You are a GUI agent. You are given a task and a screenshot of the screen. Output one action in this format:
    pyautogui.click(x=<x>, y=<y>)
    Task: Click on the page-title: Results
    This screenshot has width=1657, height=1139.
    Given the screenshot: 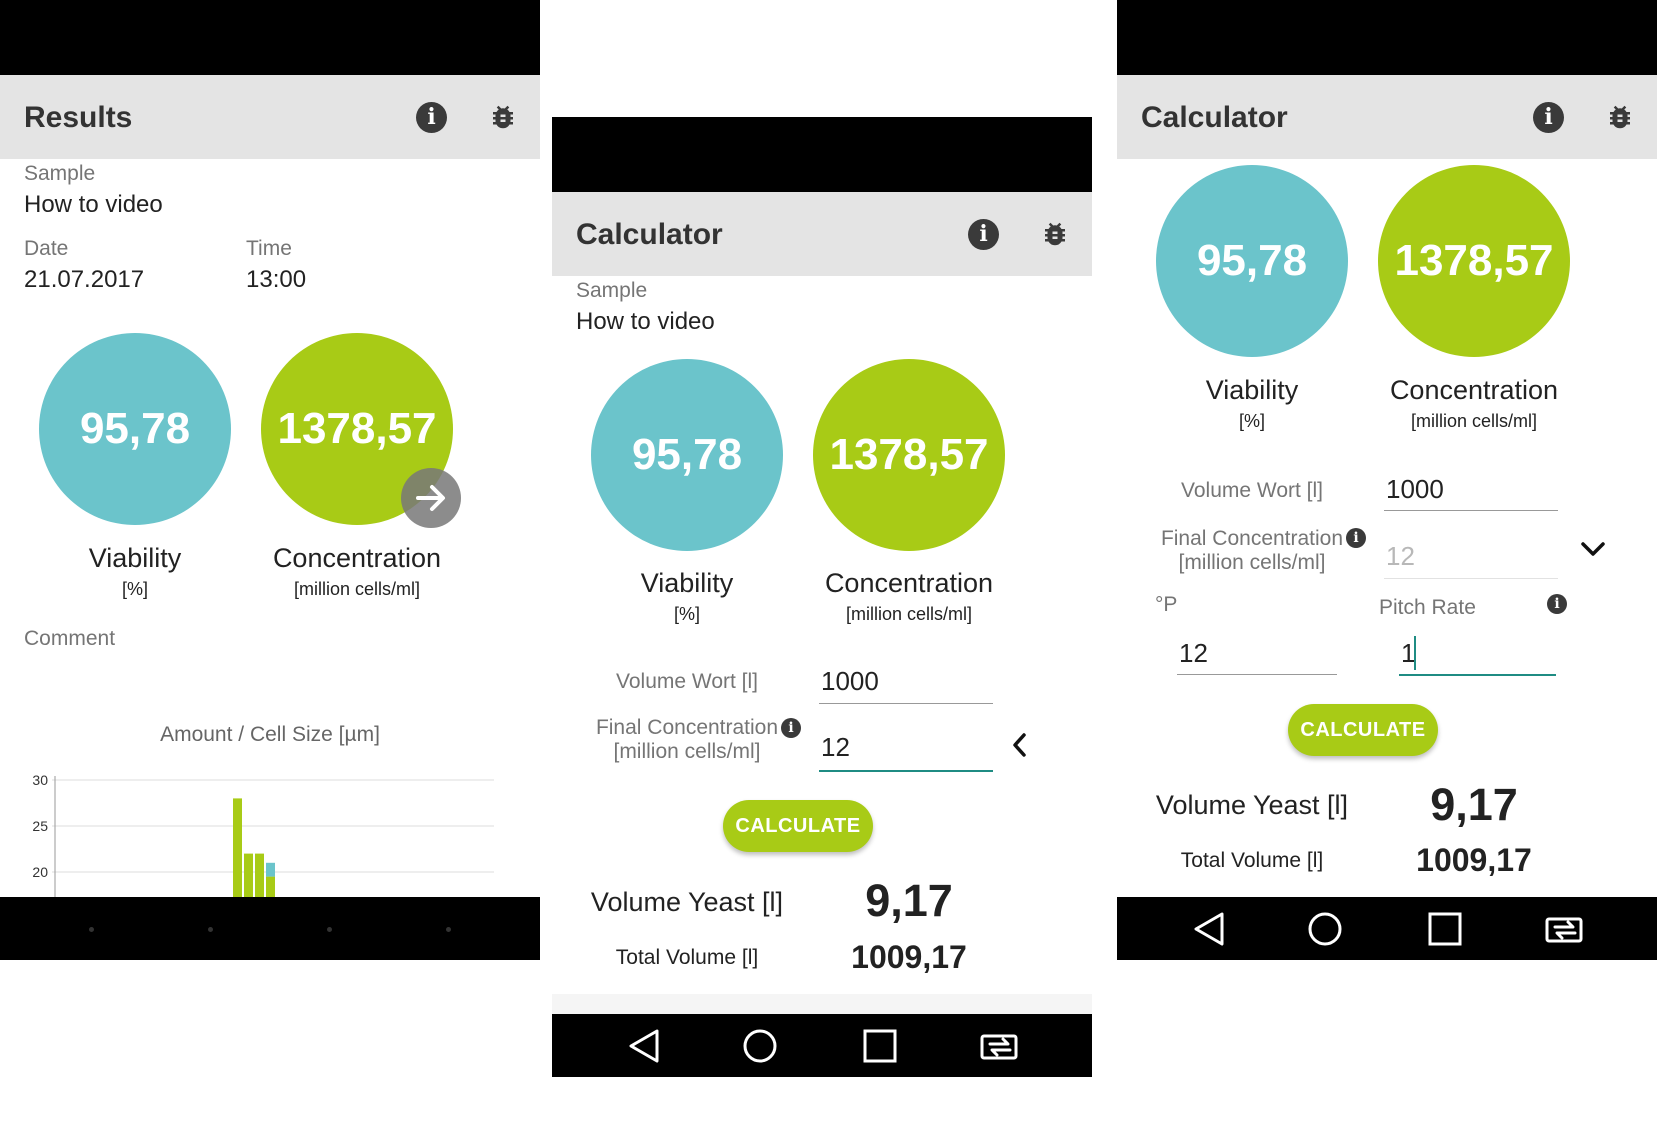 What is the action you would take?
    pyautogui.click(x=78, y=117)
    